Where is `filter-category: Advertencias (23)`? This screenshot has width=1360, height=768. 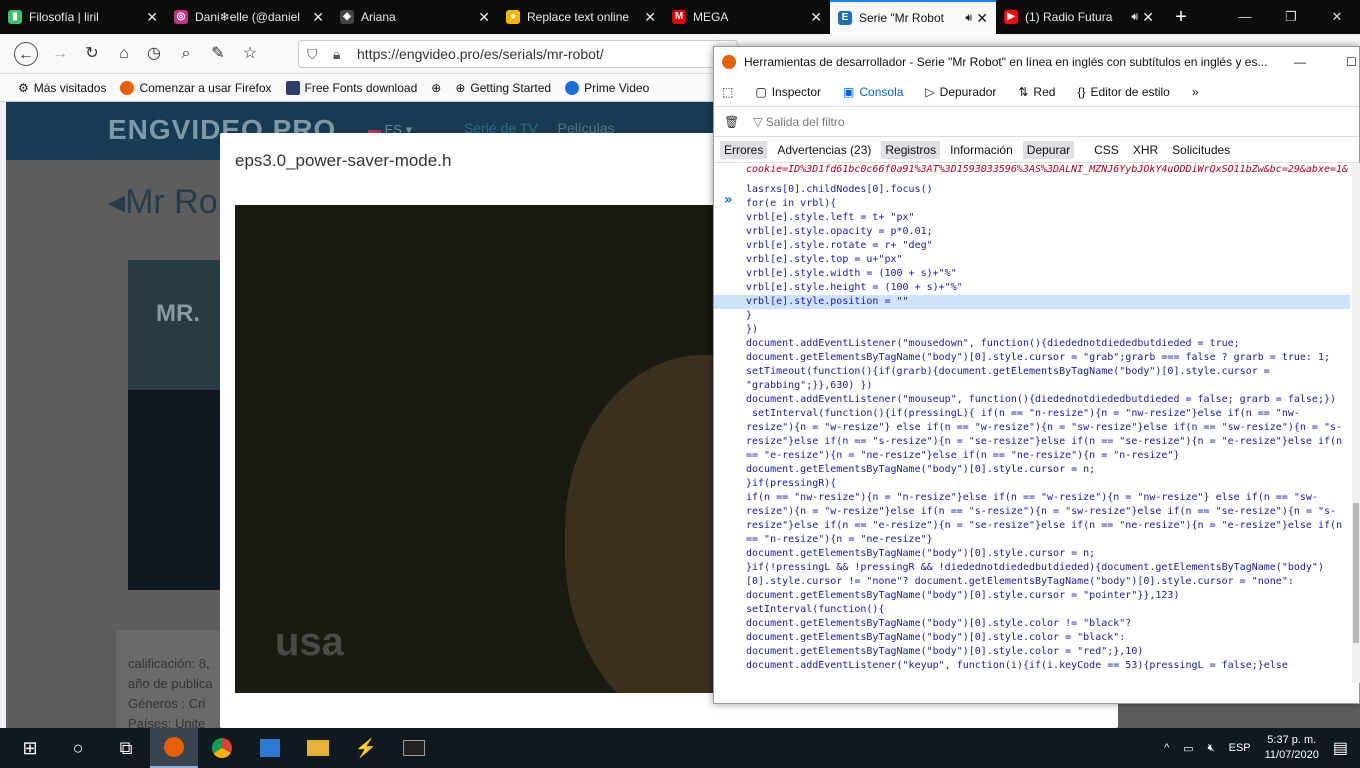 filter-category: Advertencias (23) is located at coordinates (824, 150).